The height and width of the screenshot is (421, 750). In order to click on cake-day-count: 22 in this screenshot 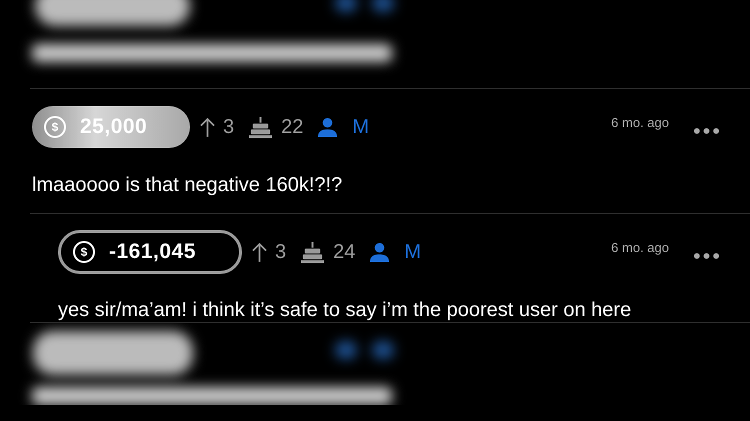, I will do `click(292, 127)`.